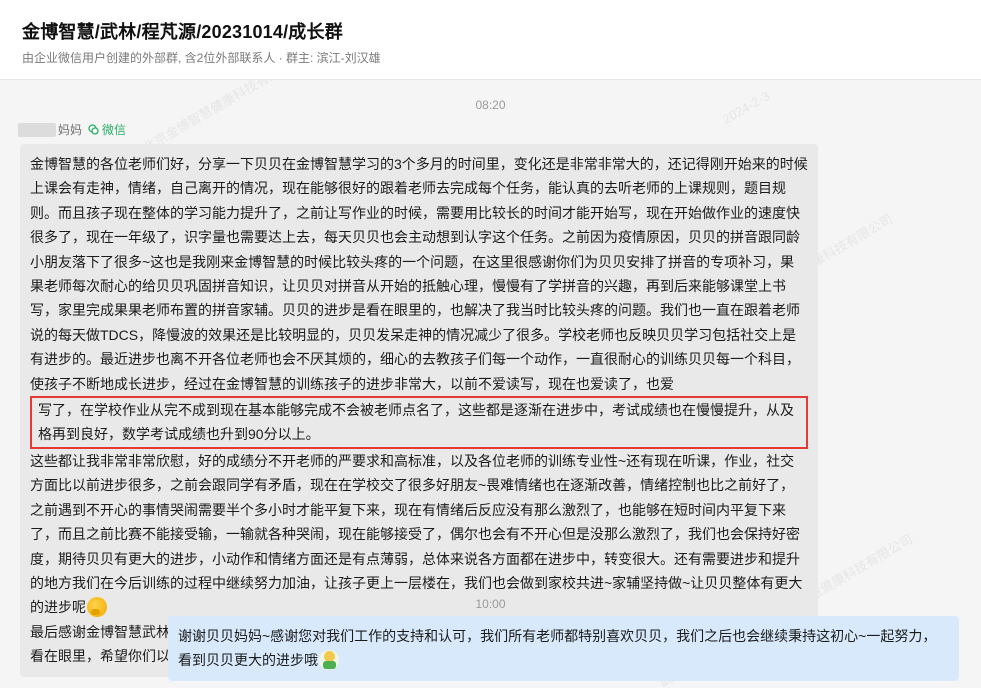  I want to click on scrollbar, so click(978, 384).